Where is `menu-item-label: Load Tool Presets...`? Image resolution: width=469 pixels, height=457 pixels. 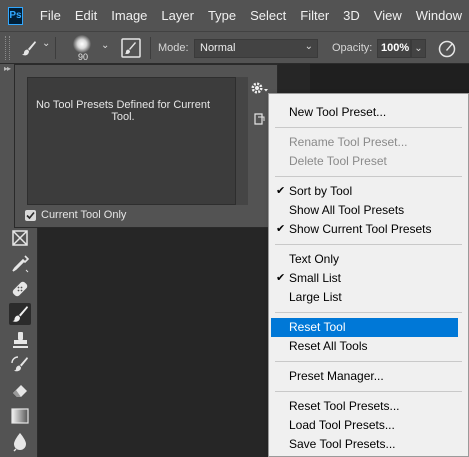
menu-item-label: Load Tool Presets... is located at coordinates (342, 425).